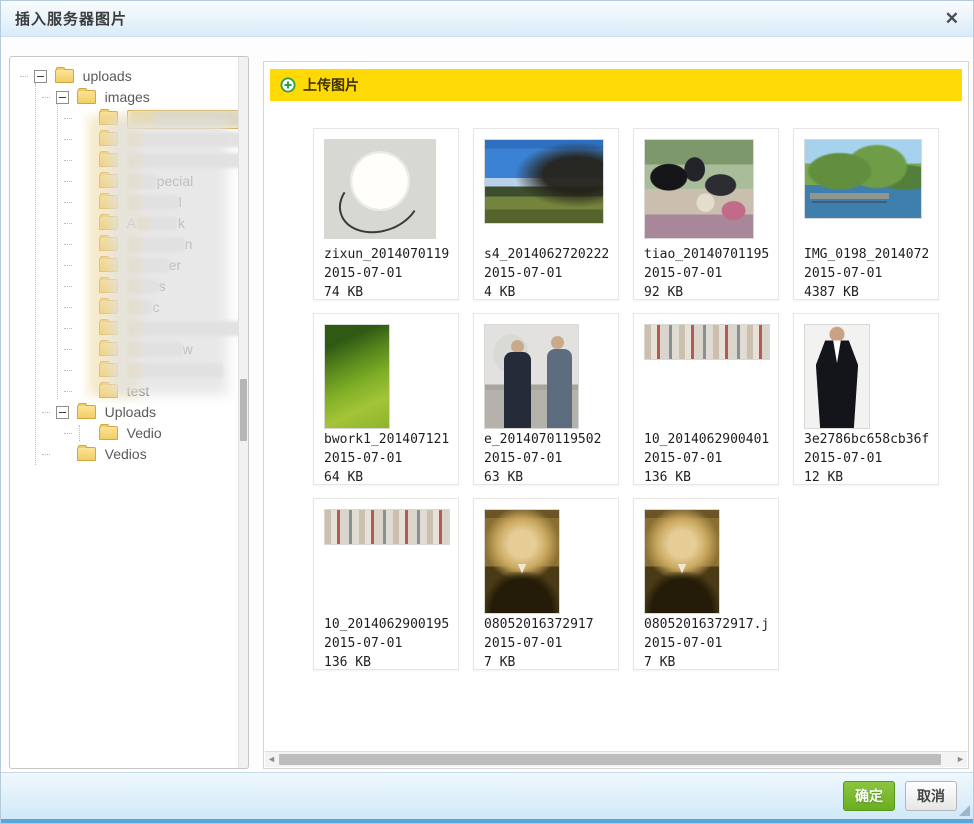 The image size is (974, 824). Describe the element at coordinates (124, 432) in the screenshot. I see `tree-node: Vedio` at that location.